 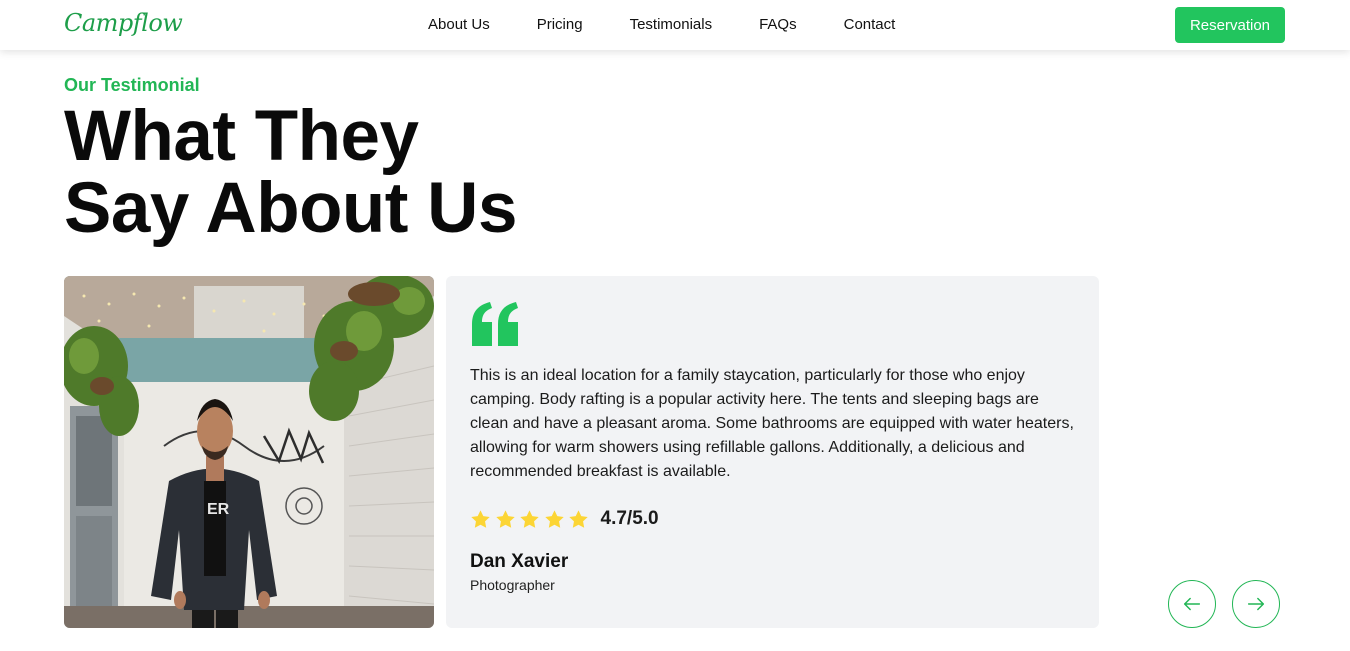 What do you see at coordinates (132, 85) in the screenshot?
I see `section-eyebrow: Our Testimonial` at bounding box center [132, 85].